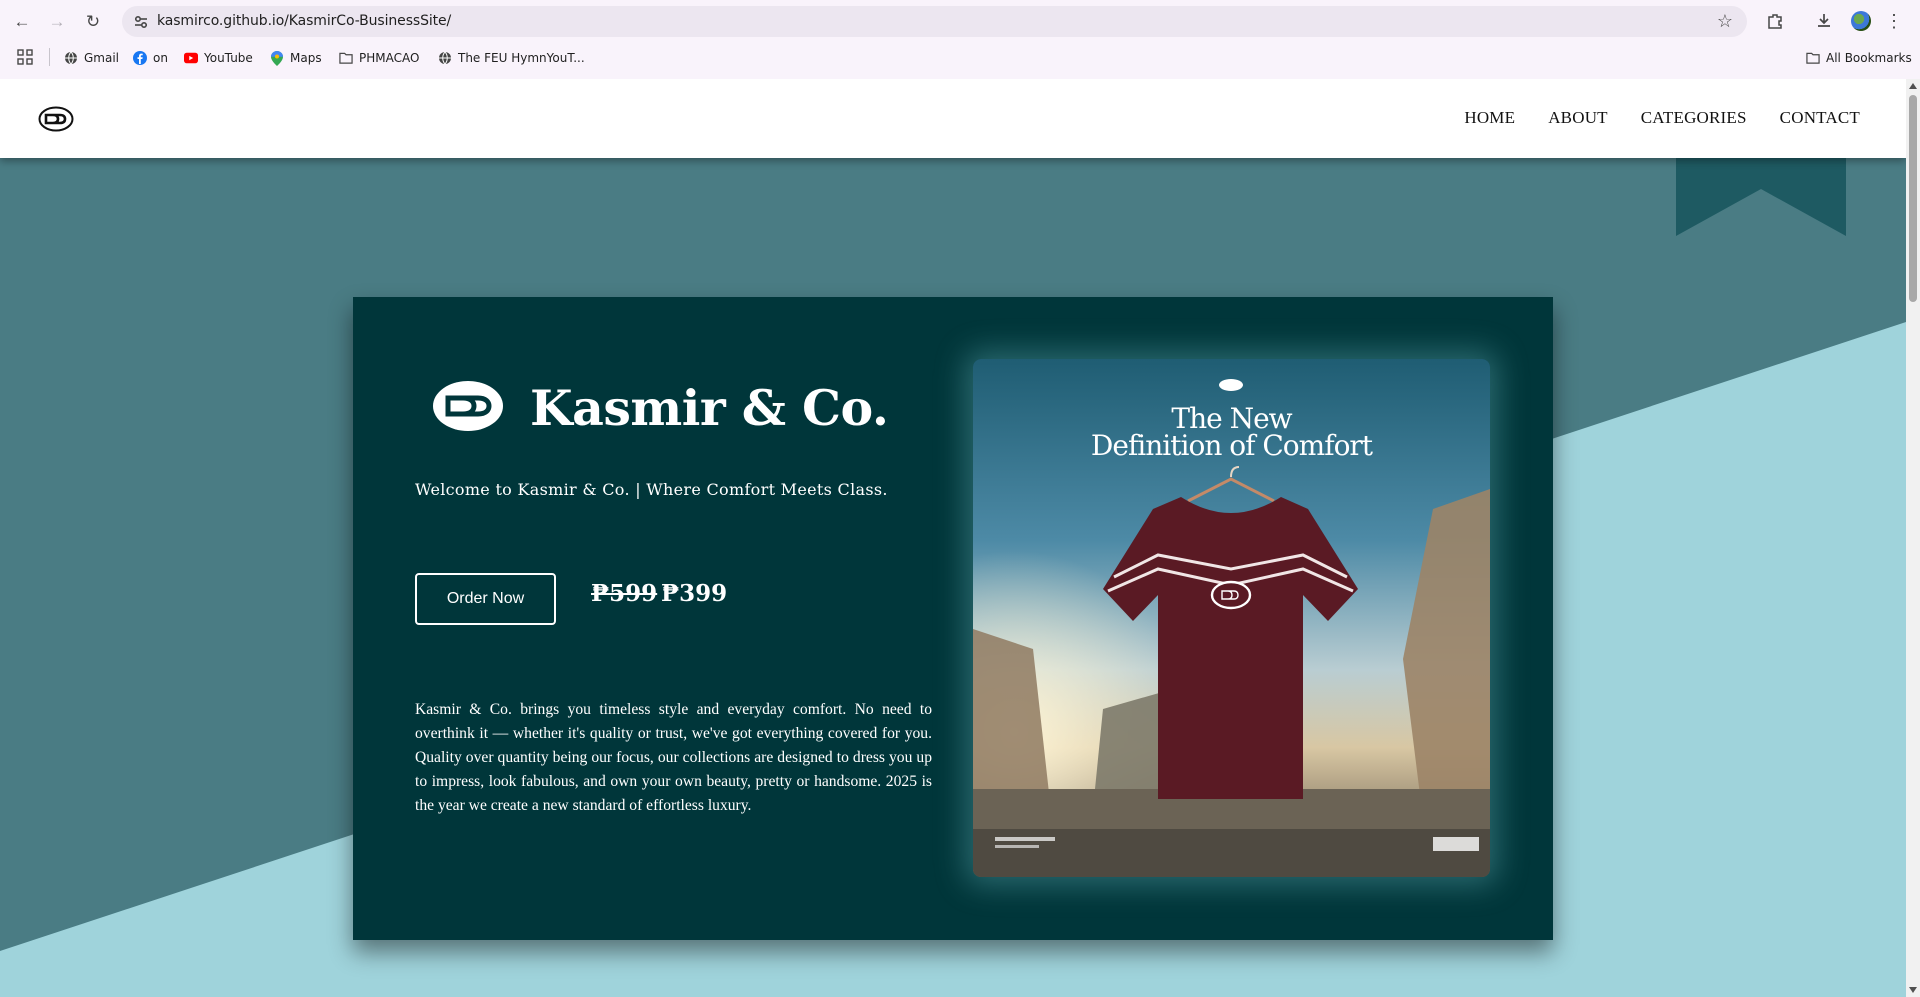 Image resolution: width=1920 pixels, height=997 pixels. I want to click on poster-headline: The New Definition of Comfort, so click(1231, 432).